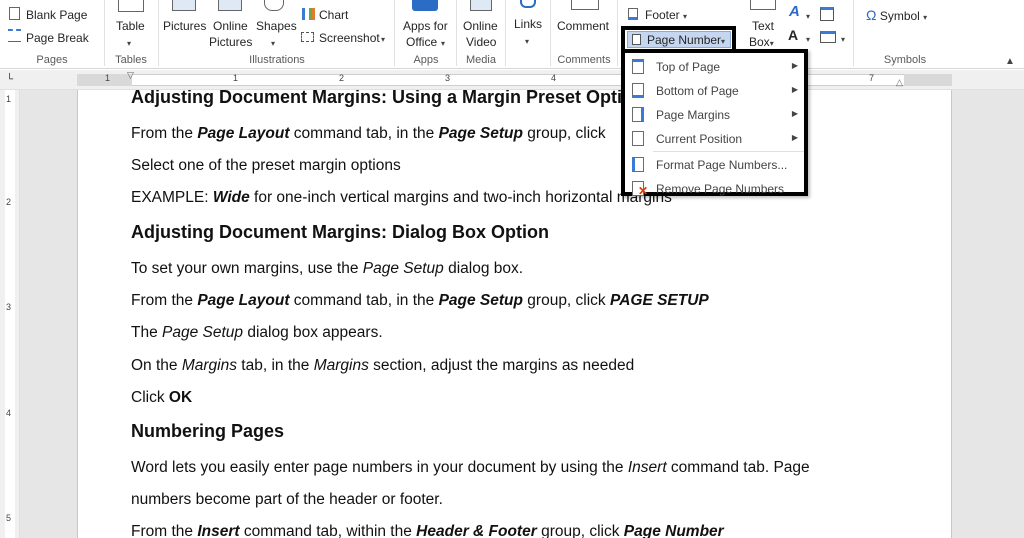 The height and width of the screenshot is (538, 1024). Describe the element at coordinates (52, 60) in the screenshot. I see `group-label-pages: Pages` at that location.